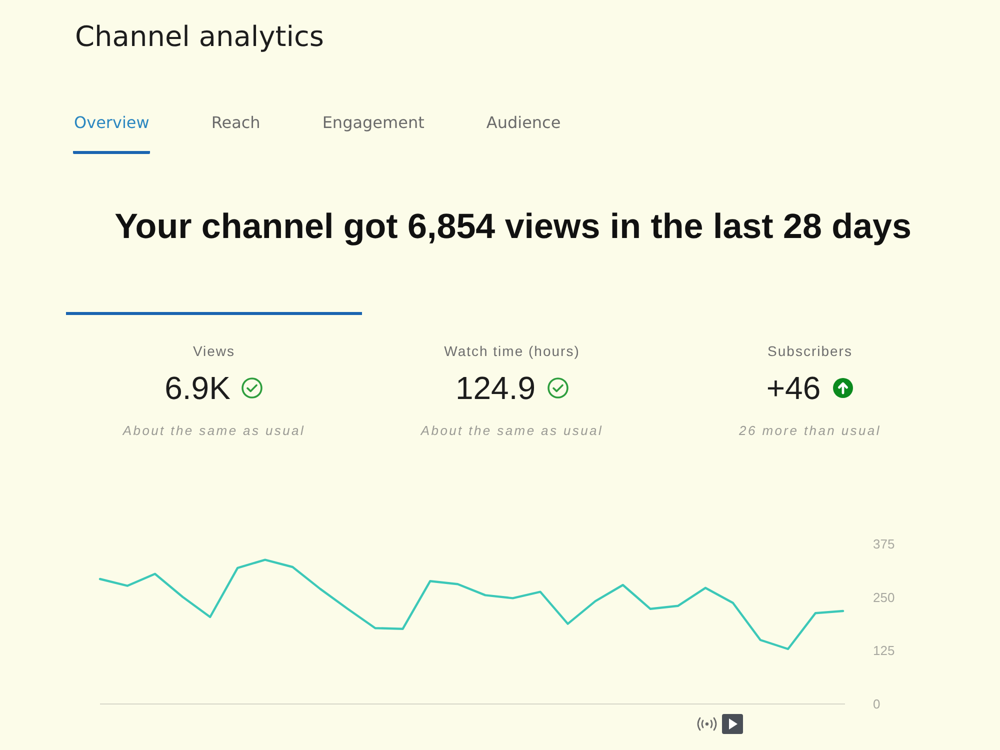  Describe the element at coordinates (884, 650) in the screenshot. I see `y-axis-label: 125` at that location.